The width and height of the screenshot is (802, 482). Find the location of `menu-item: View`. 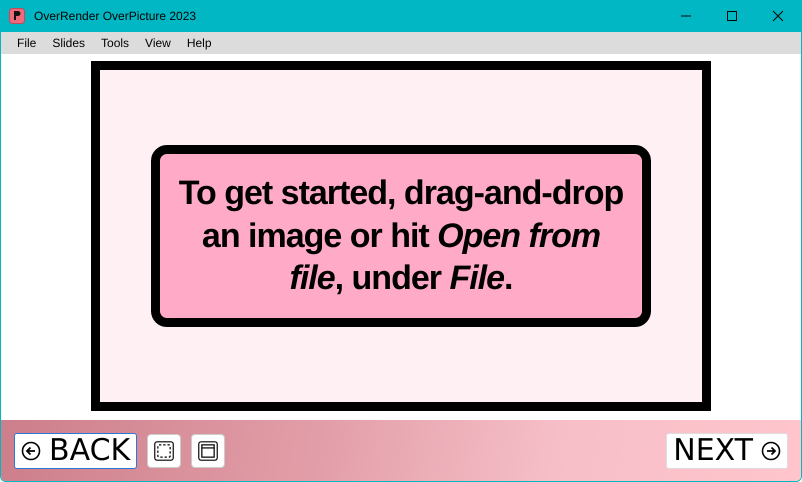

menu-item: View is located at coordinates (158, 43).